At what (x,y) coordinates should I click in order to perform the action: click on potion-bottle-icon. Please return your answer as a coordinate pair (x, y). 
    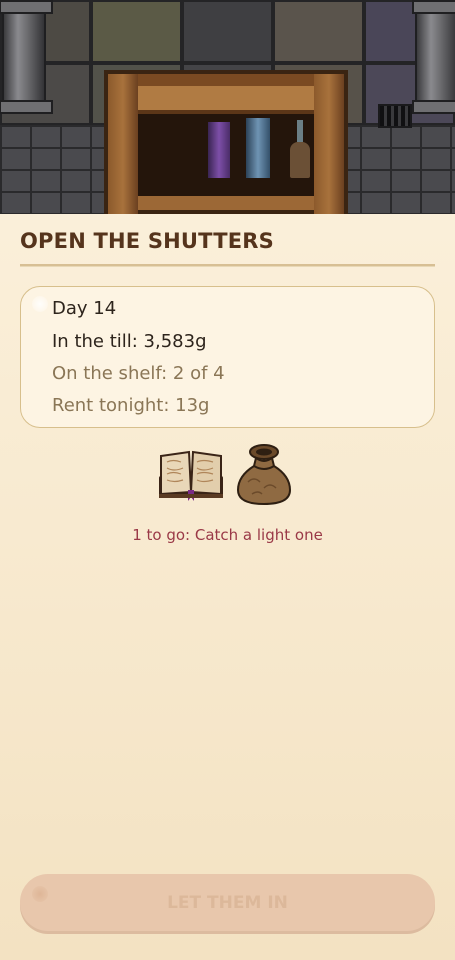
    Looking at the image, I should click on (300, 149).